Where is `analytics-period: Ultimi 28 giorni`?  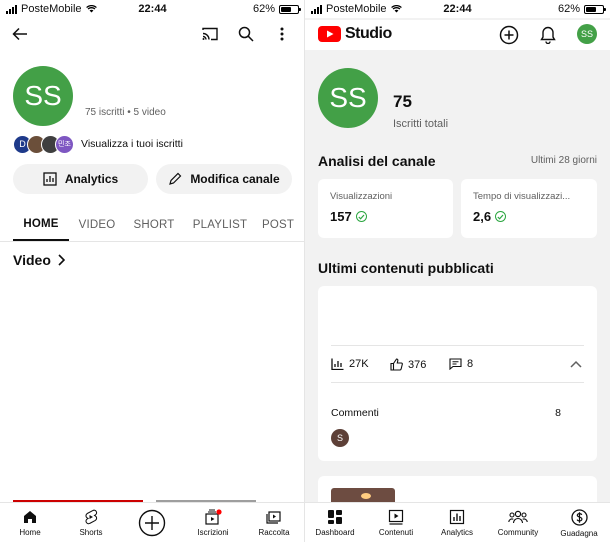
analytics-period: Ultimi 28 giorni is located at coordinates (563, 160).